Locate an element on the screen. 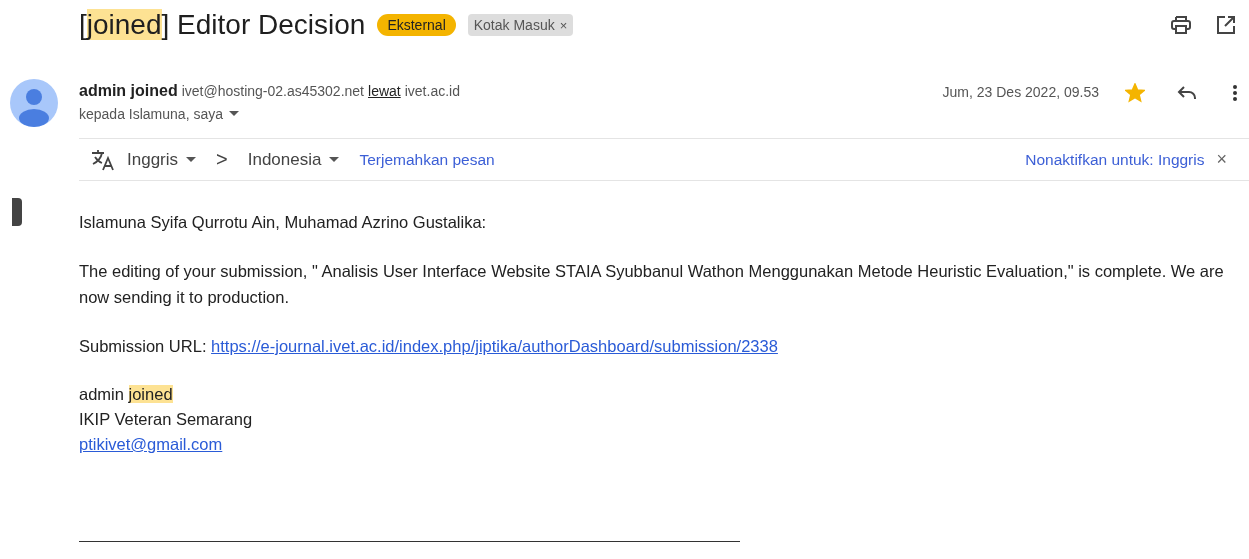 The image size is (1249, 559). open-in-new-window-icon is located at coordinates (1226, 25).